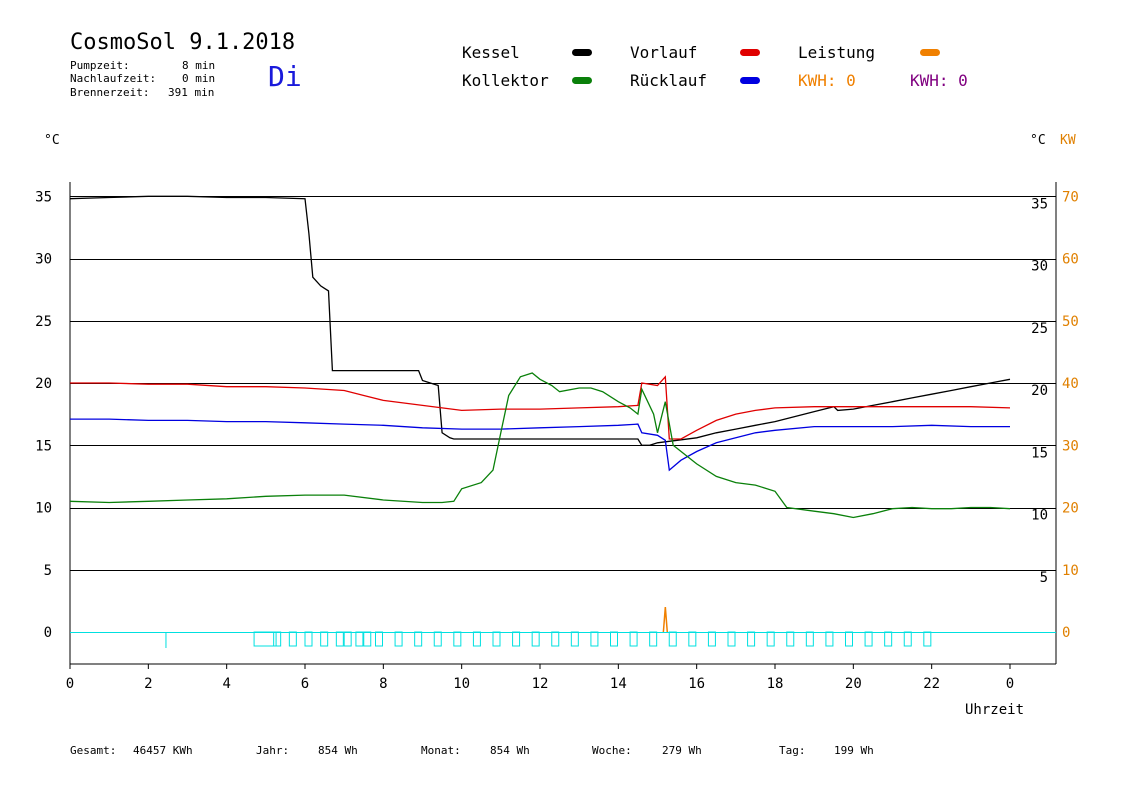 The height and width of the screenshot is (812, 1148). Describe the element at coordinates (1070, 322) in the screenshot. I see `y-tick-kw-50: 50` at that location.